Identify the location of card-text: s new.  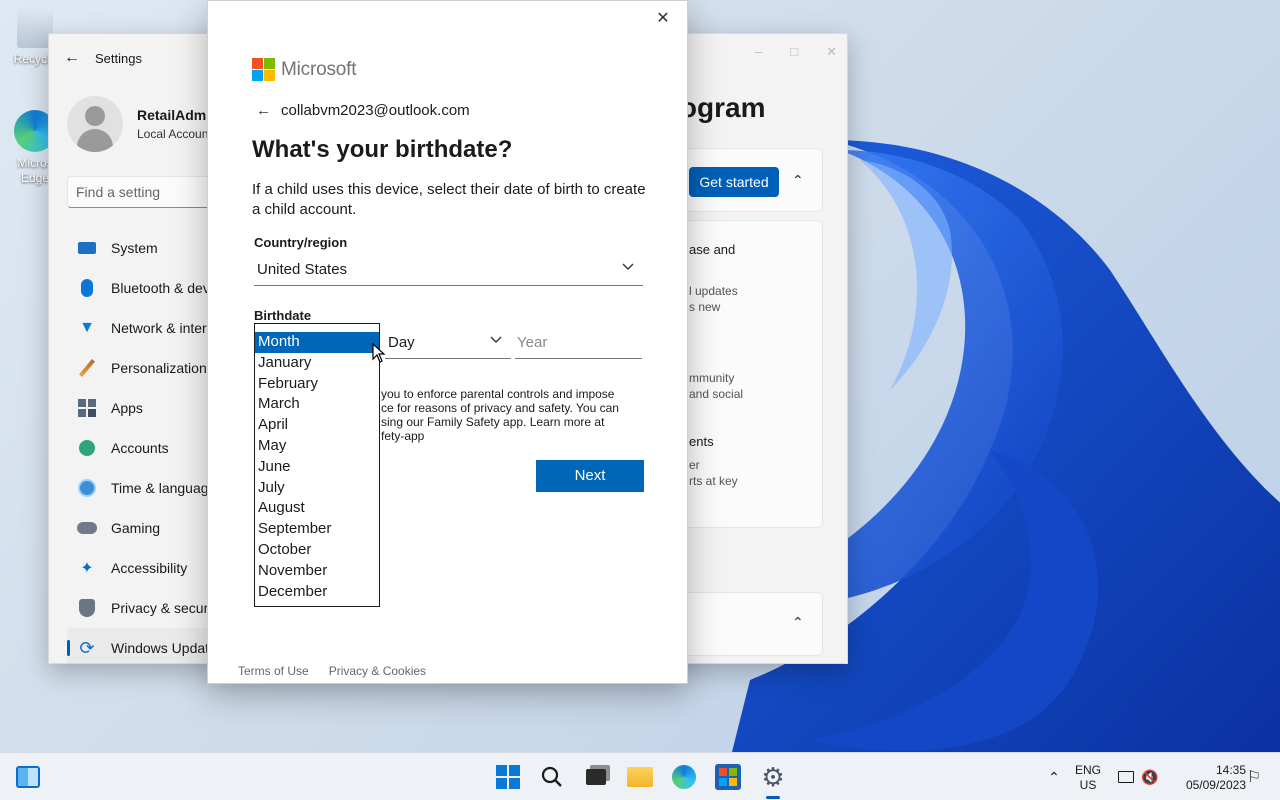
(705, 307).